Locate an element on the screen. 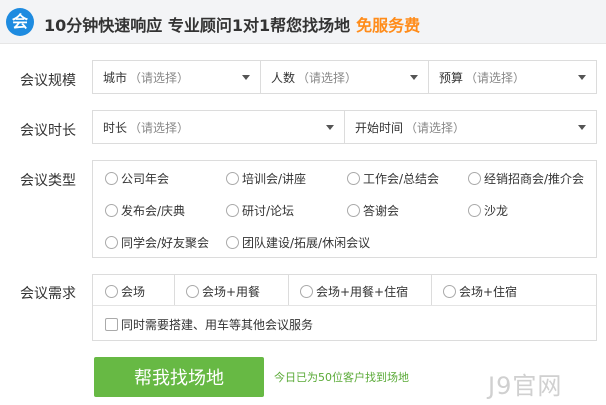 The image size is (606, 405). people-select-hint: （请选择） is located at coordinates (327, 77).